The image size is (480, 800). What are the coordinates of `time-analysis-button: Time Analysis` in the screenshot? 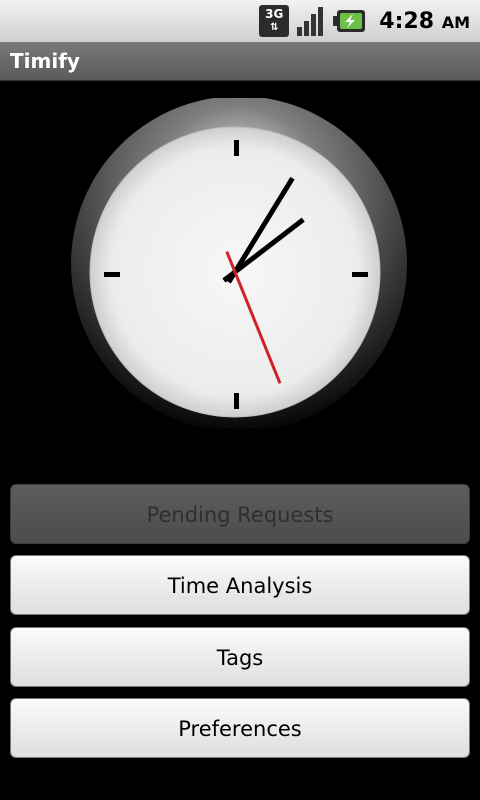 It's located at (240, 585).